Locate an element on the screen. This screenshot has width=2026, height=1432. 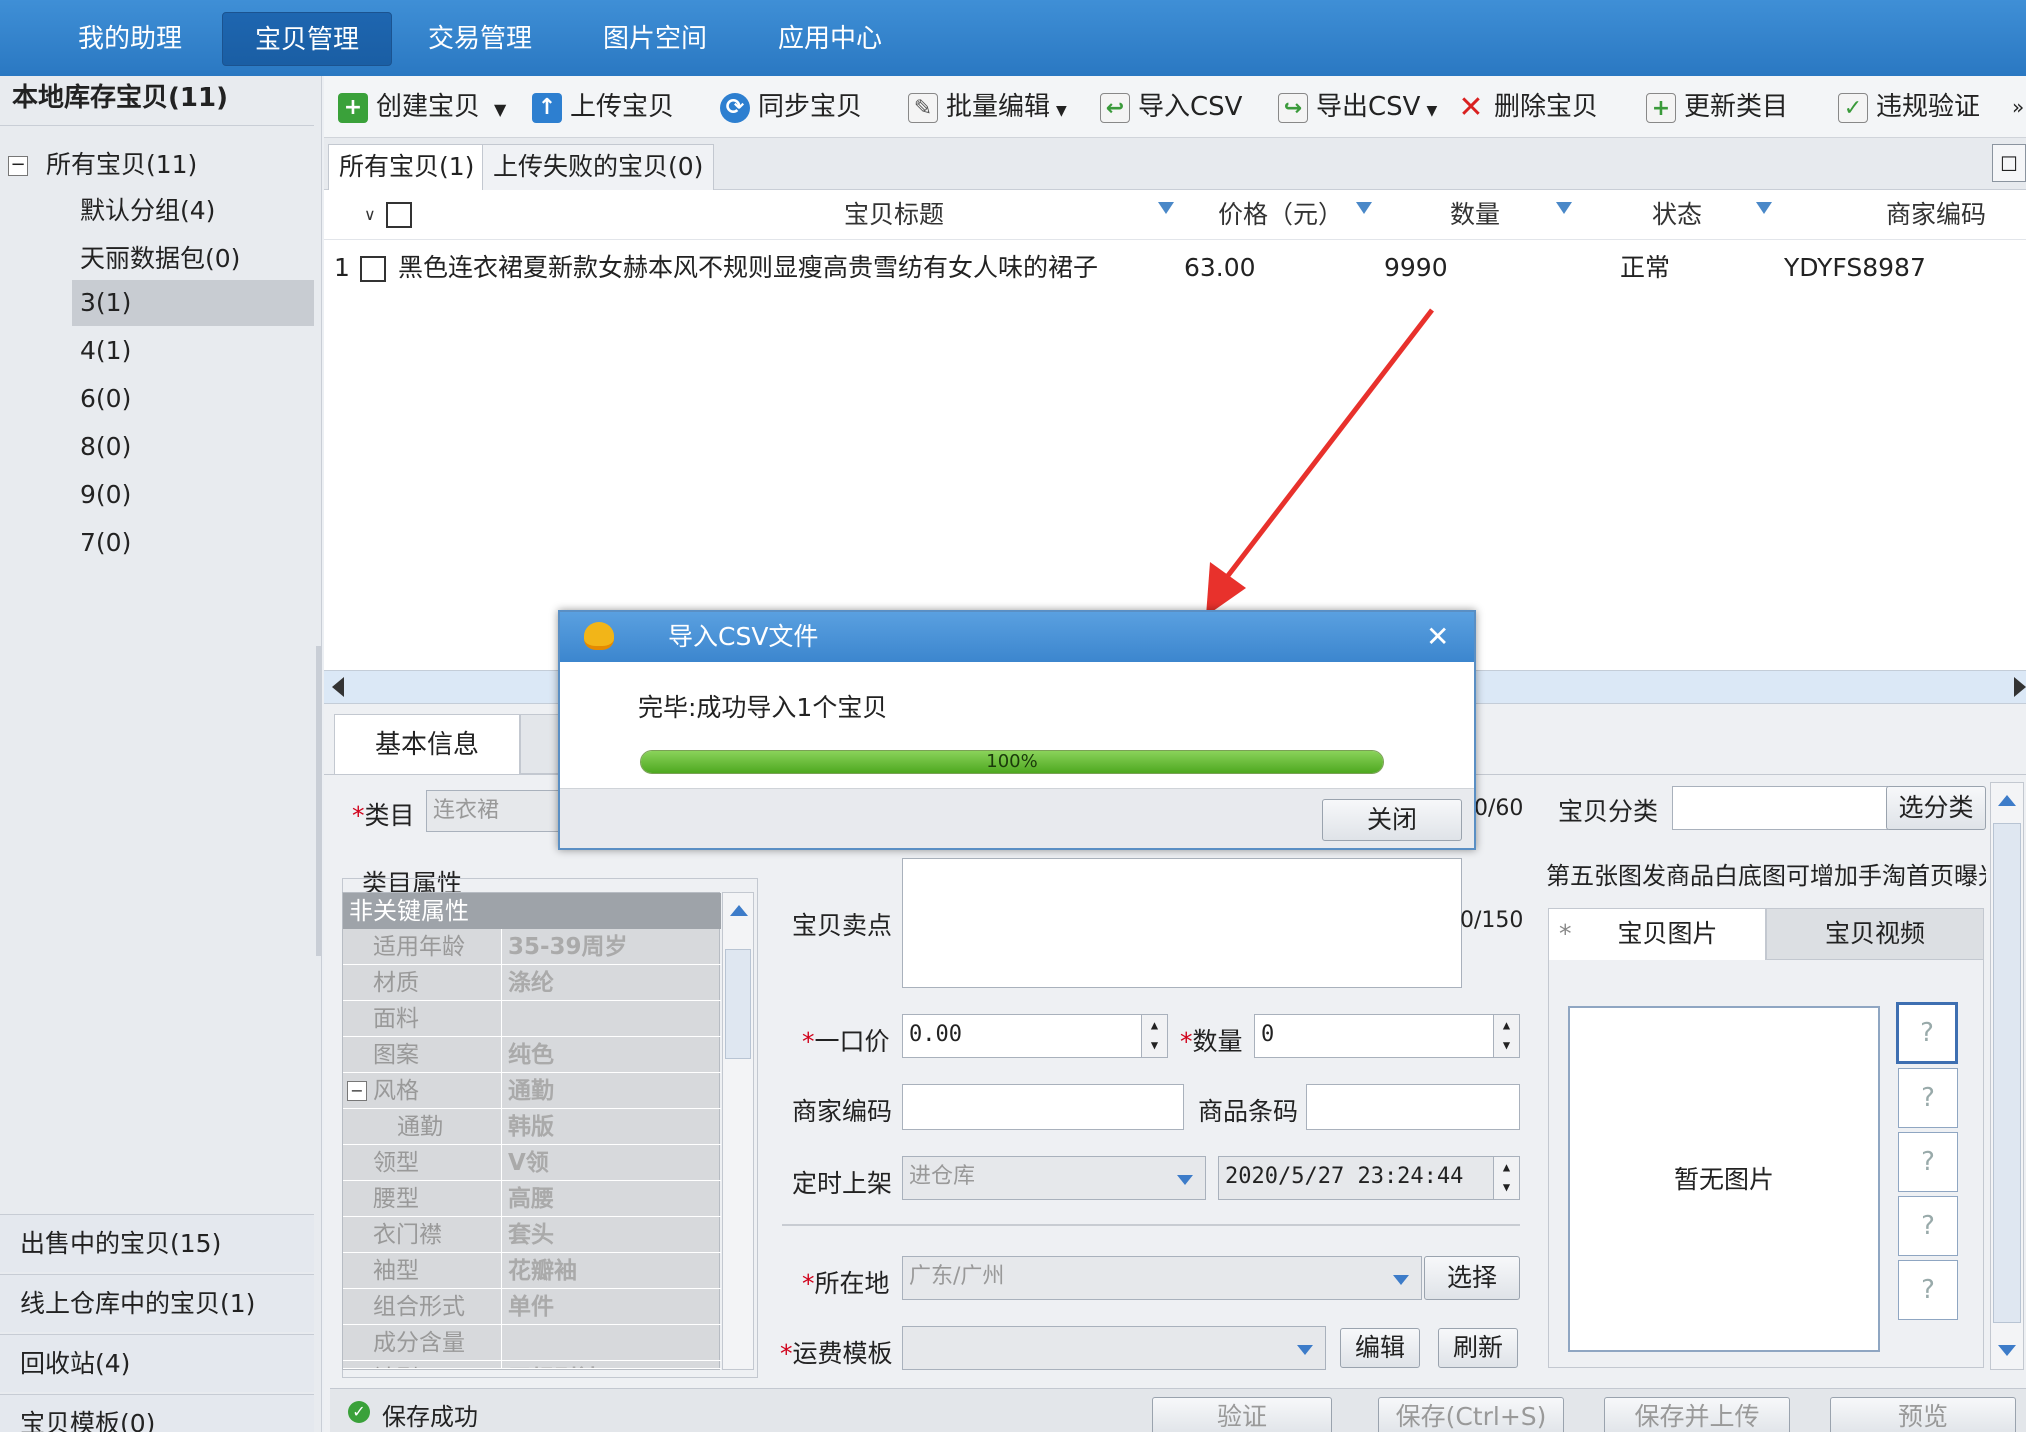
form-scrollbar is located at coordinates (2007, 1076).